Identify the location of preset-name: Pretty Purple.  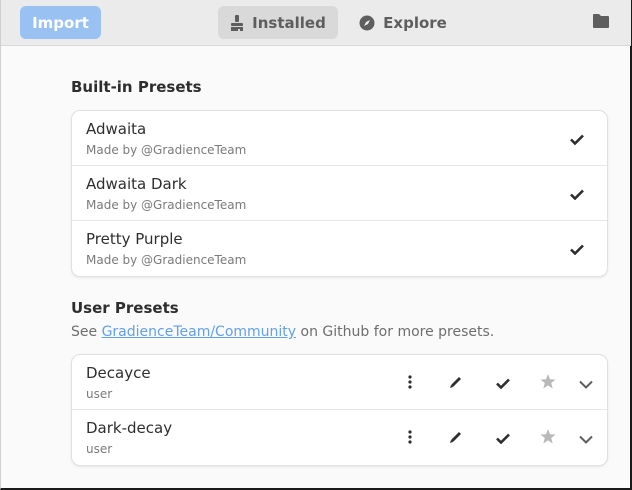
(134, 239).